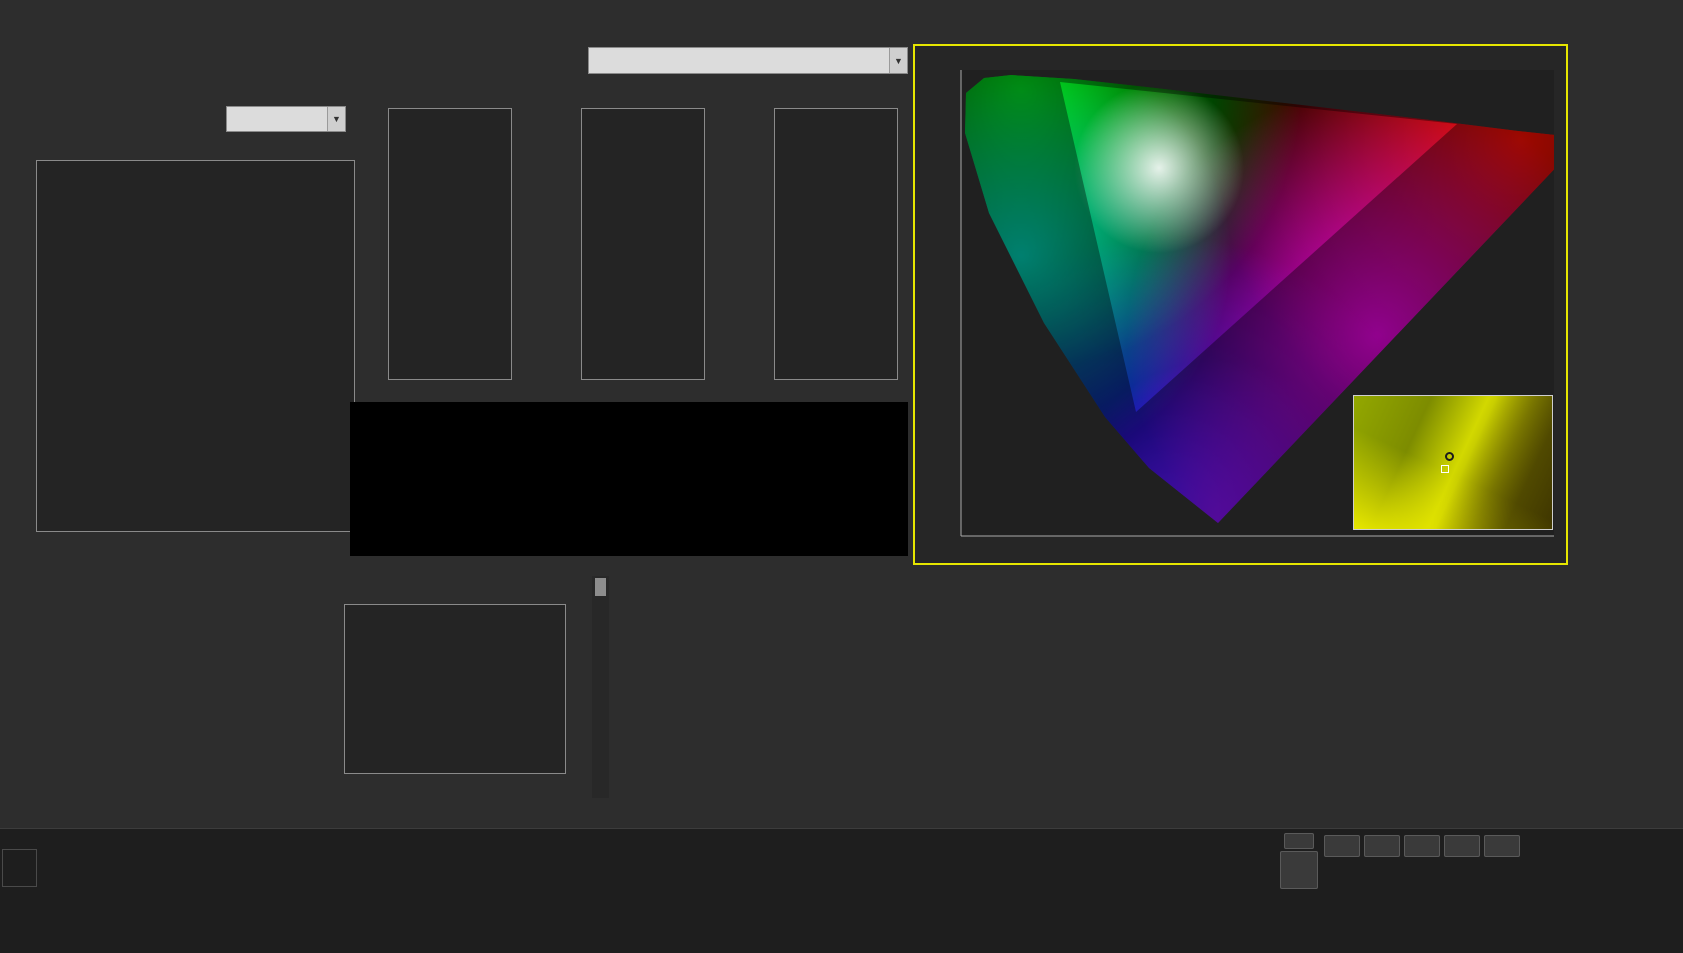 The height and width of the screenshot is (953, 1683). I want to click on inset-target-point, so click(1445, 469).